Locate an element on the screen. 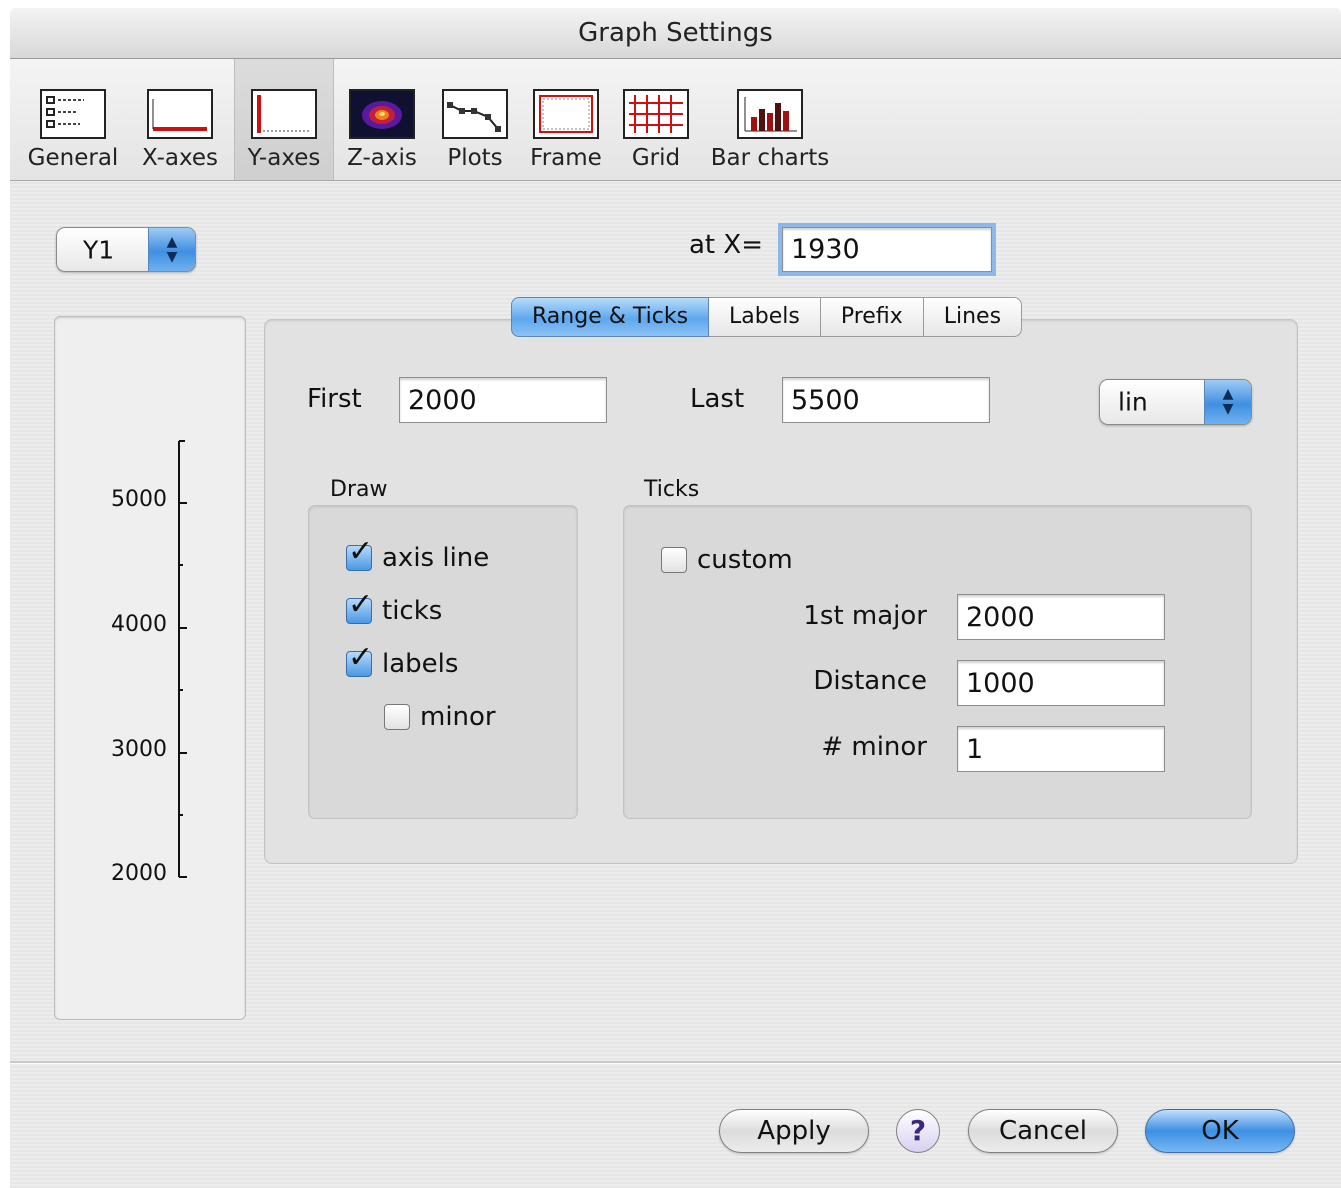 The width and height of the screenshot is (1341, 1188). grid-icon is located at coordinates (656, 114).